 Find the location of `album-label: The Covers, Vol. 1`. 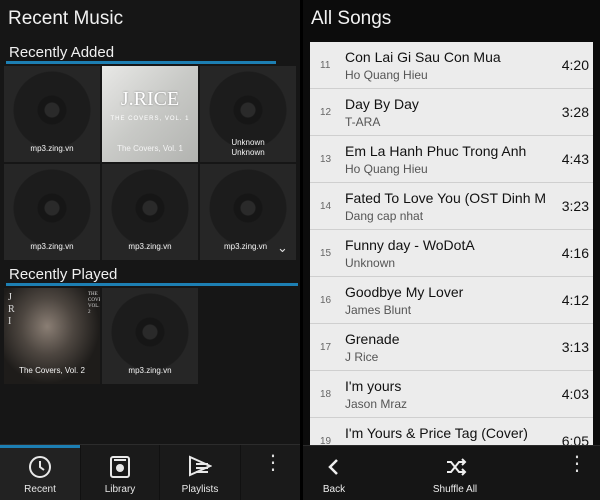

album-label: The Covers, Vol. 1 is located at coordinates (150, 148).